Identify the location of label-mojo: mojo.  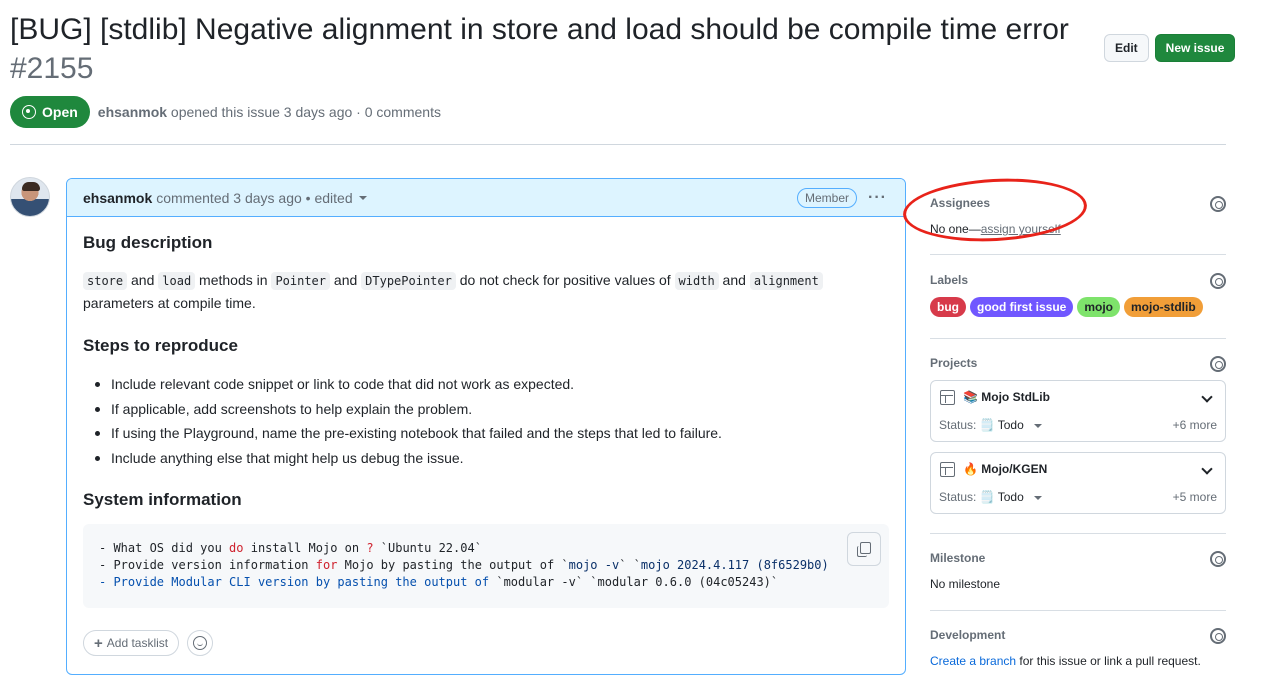
(1099, 307).